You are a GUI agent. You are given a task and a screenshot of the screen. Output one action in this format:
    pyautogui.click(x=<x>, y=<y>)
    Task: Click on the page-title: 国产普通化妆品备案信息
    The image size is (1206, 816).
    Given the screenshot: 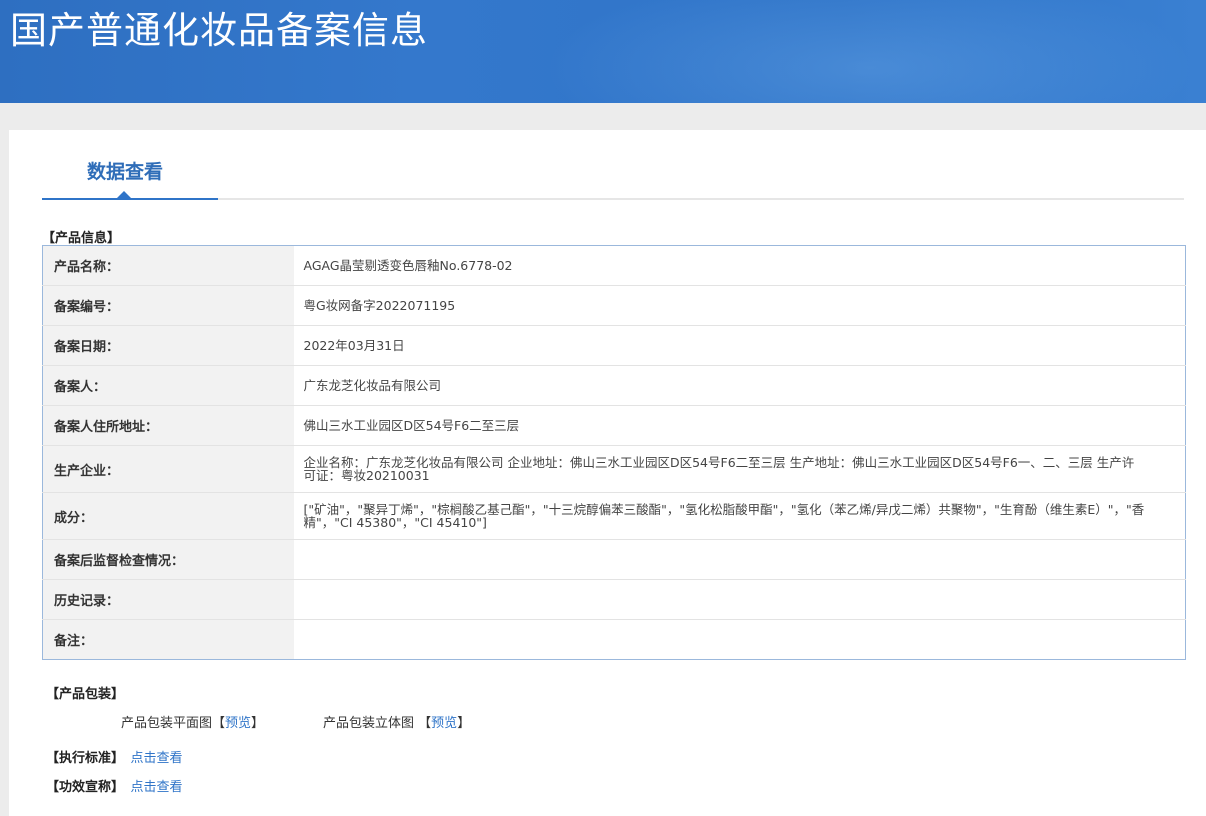 What is the action you would take?
    pyautogui.click(x=219, y=30)
    